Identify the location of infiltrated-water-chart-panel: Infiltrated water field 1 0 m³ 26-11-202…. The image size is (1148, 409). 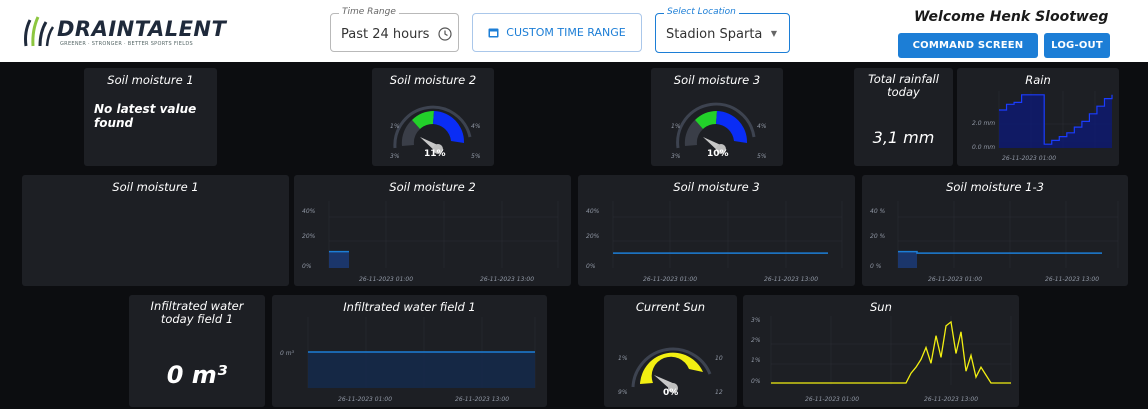
(409, 351).